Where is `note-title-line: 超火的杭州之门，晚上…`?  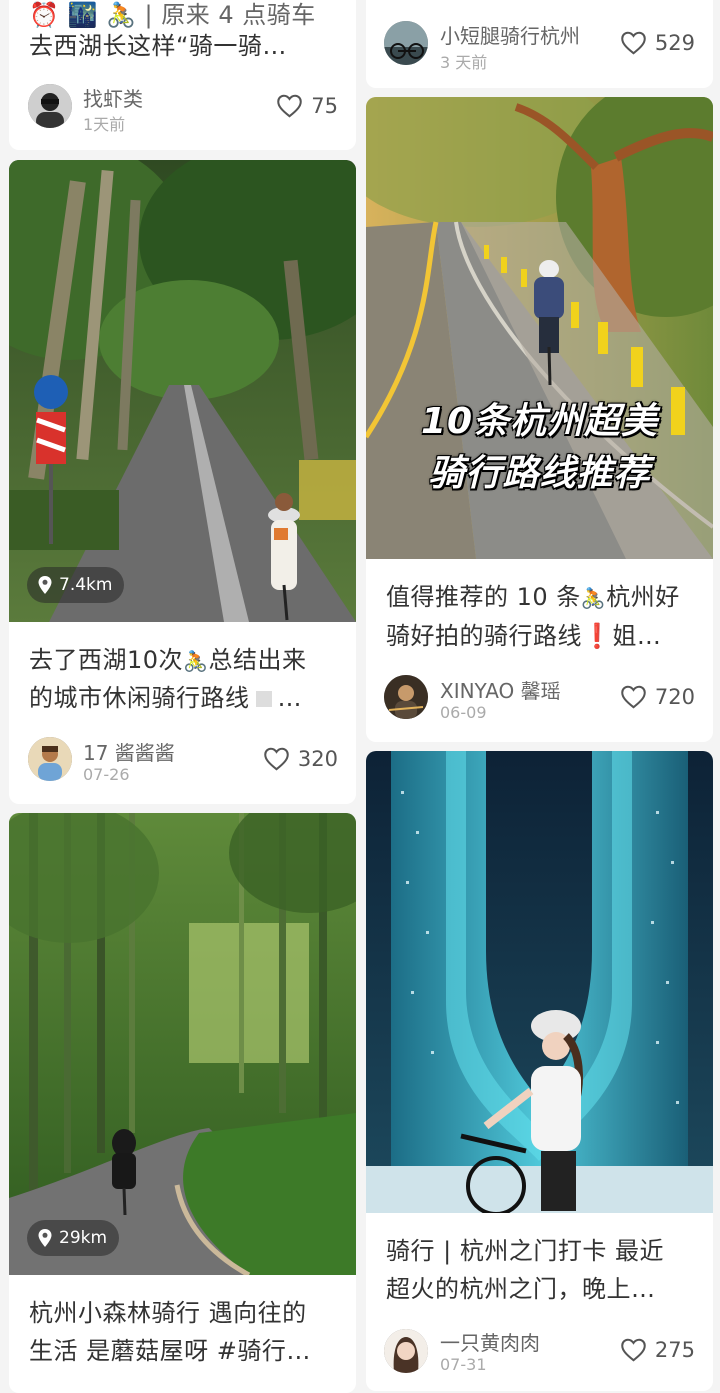
note-title-line: 超火的杭州之门，晚上… is located at coordinates (521, 1289).